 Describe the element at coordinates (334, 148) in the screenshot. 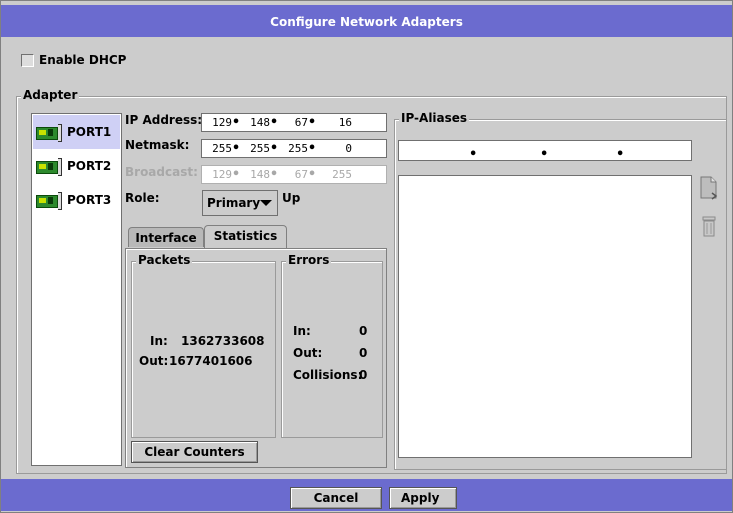

I see `netmask-octet: 0` at that location.